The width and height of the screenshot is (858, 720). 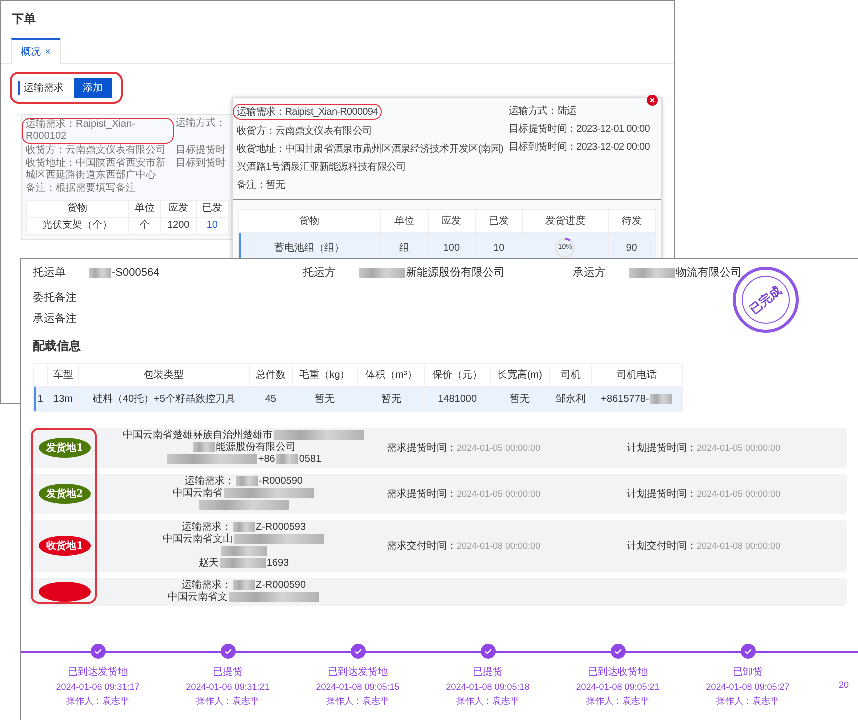 I want to click on field-label: 委托备注, so click(x=55, y=297).